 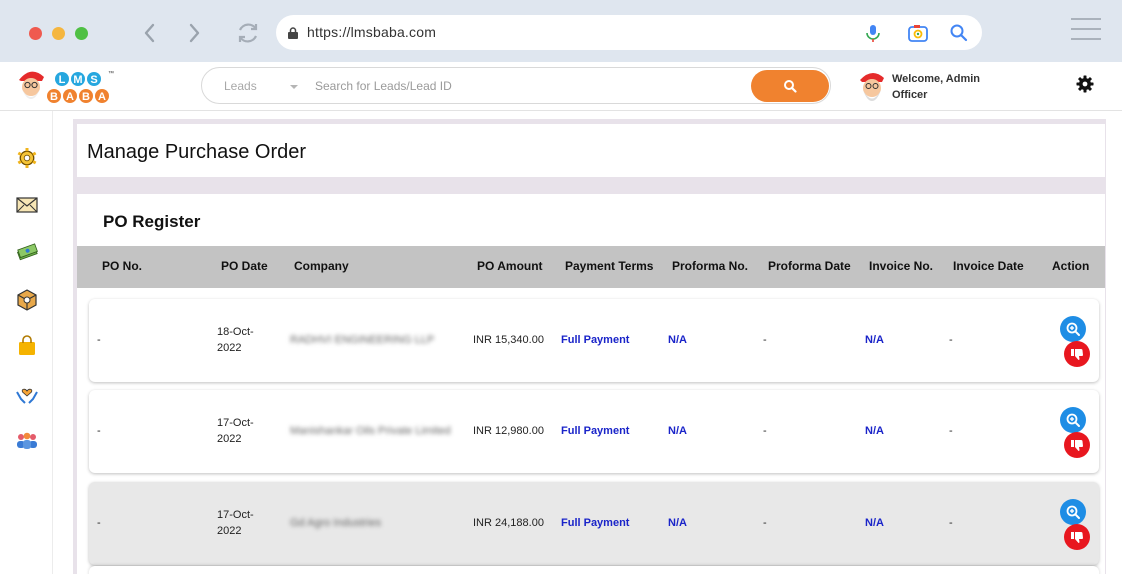 I want to click on lead-search-bar: Leads, so click(x=516, y=85).